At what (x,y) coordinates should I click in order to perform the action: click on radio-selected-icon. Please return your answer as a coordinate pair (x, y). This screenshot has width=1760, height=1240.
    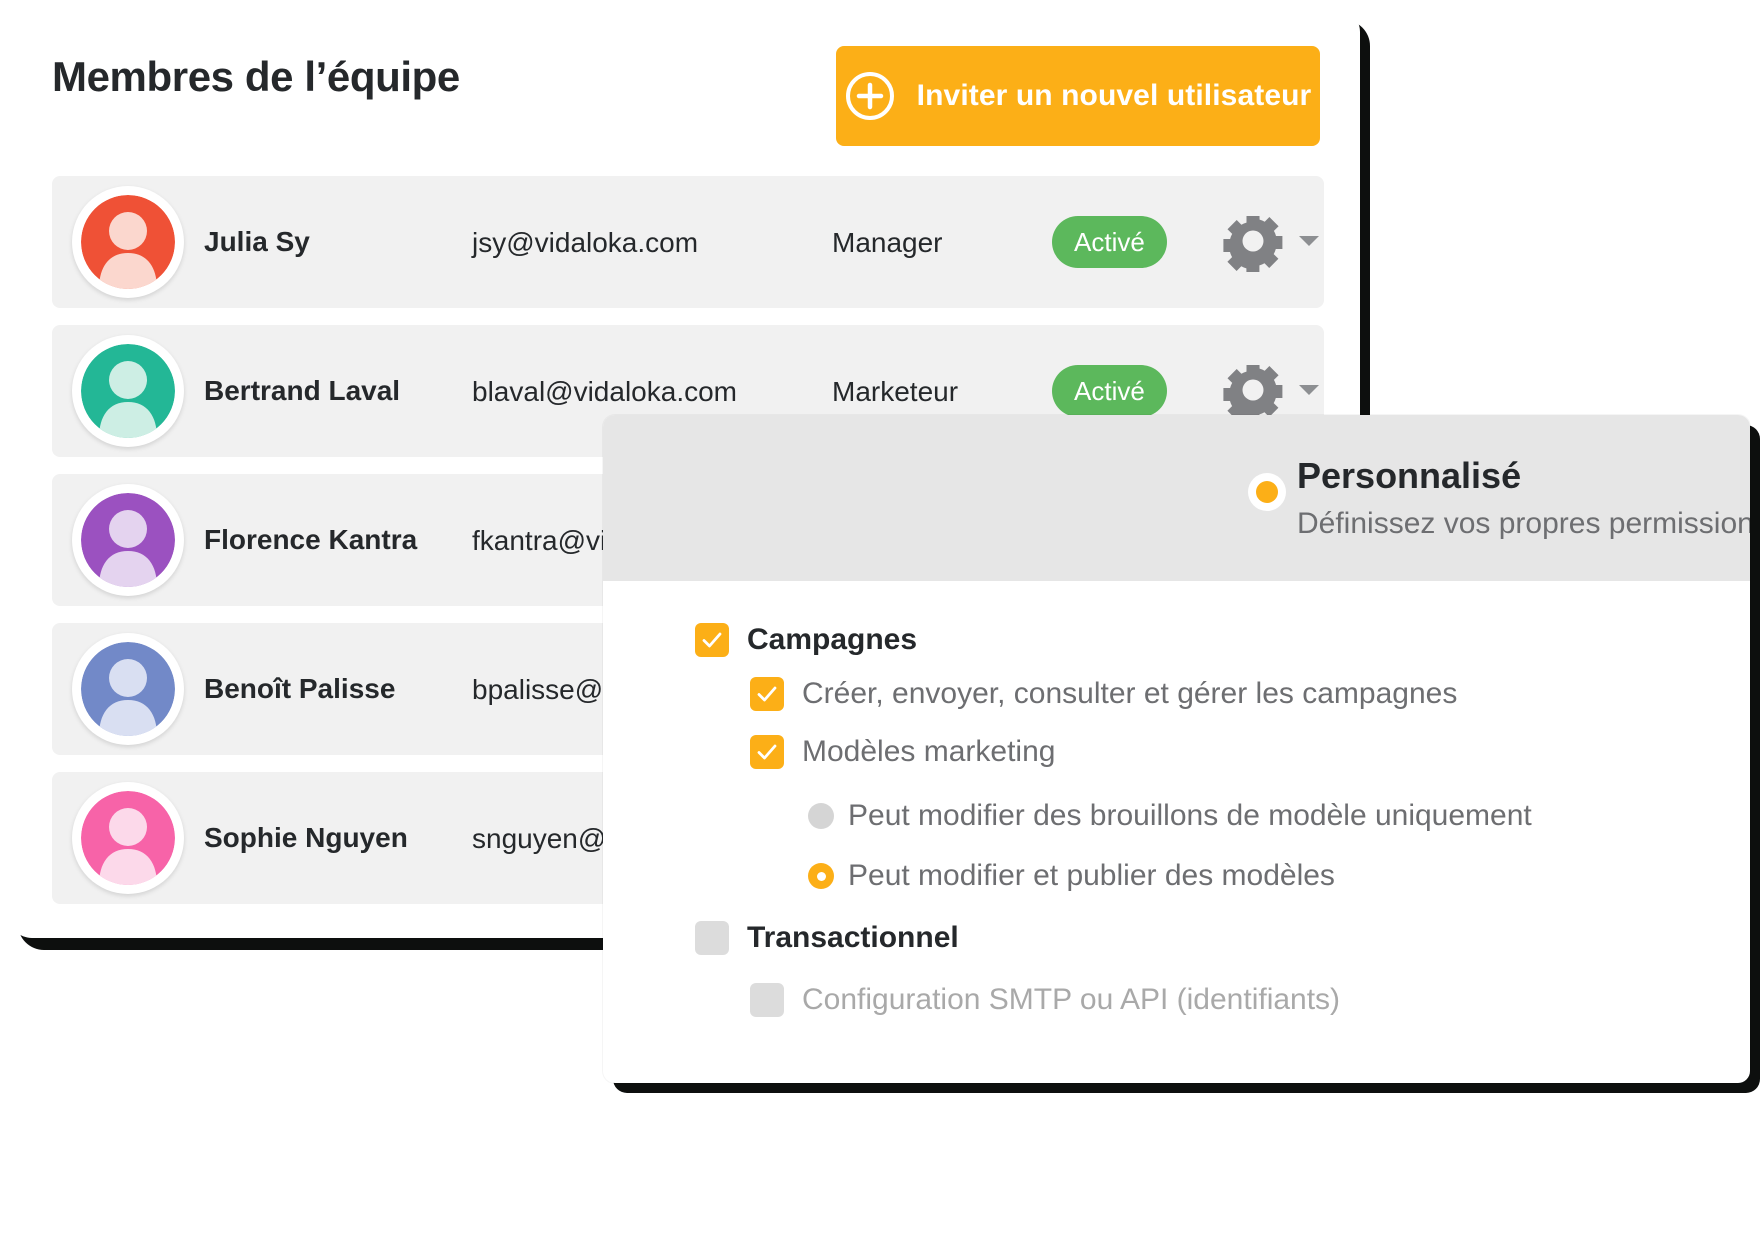
    Looking at the image, I should click on (821, 876).